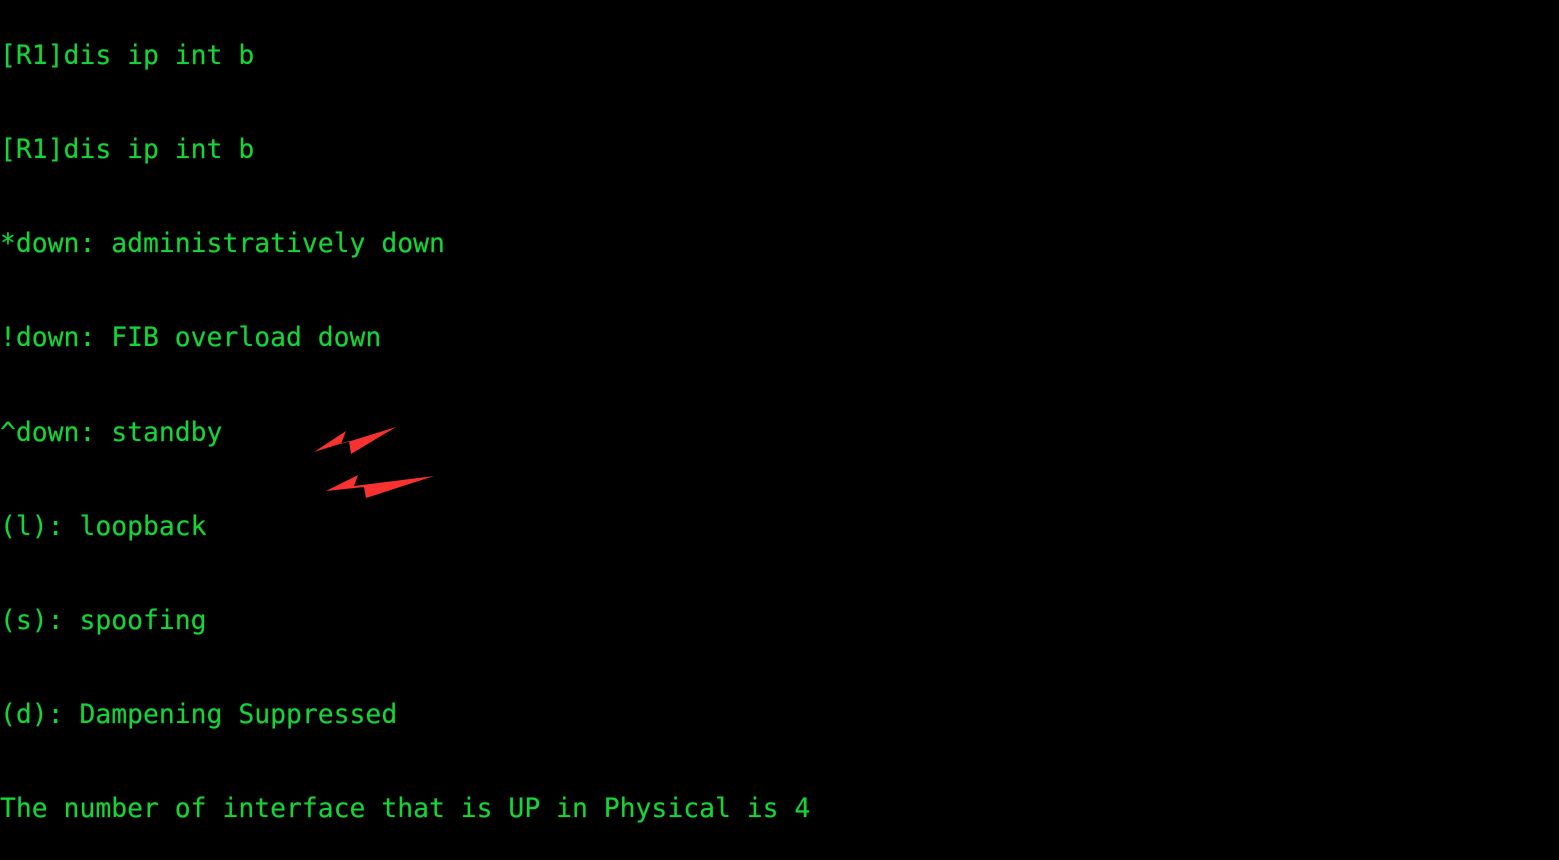 The width and height of the screenshot is (1559, 860). Describe the element at coordinates (222, 244) in the screenshot. I see `legend-line-admin-down: *down: administratively down` at that location.